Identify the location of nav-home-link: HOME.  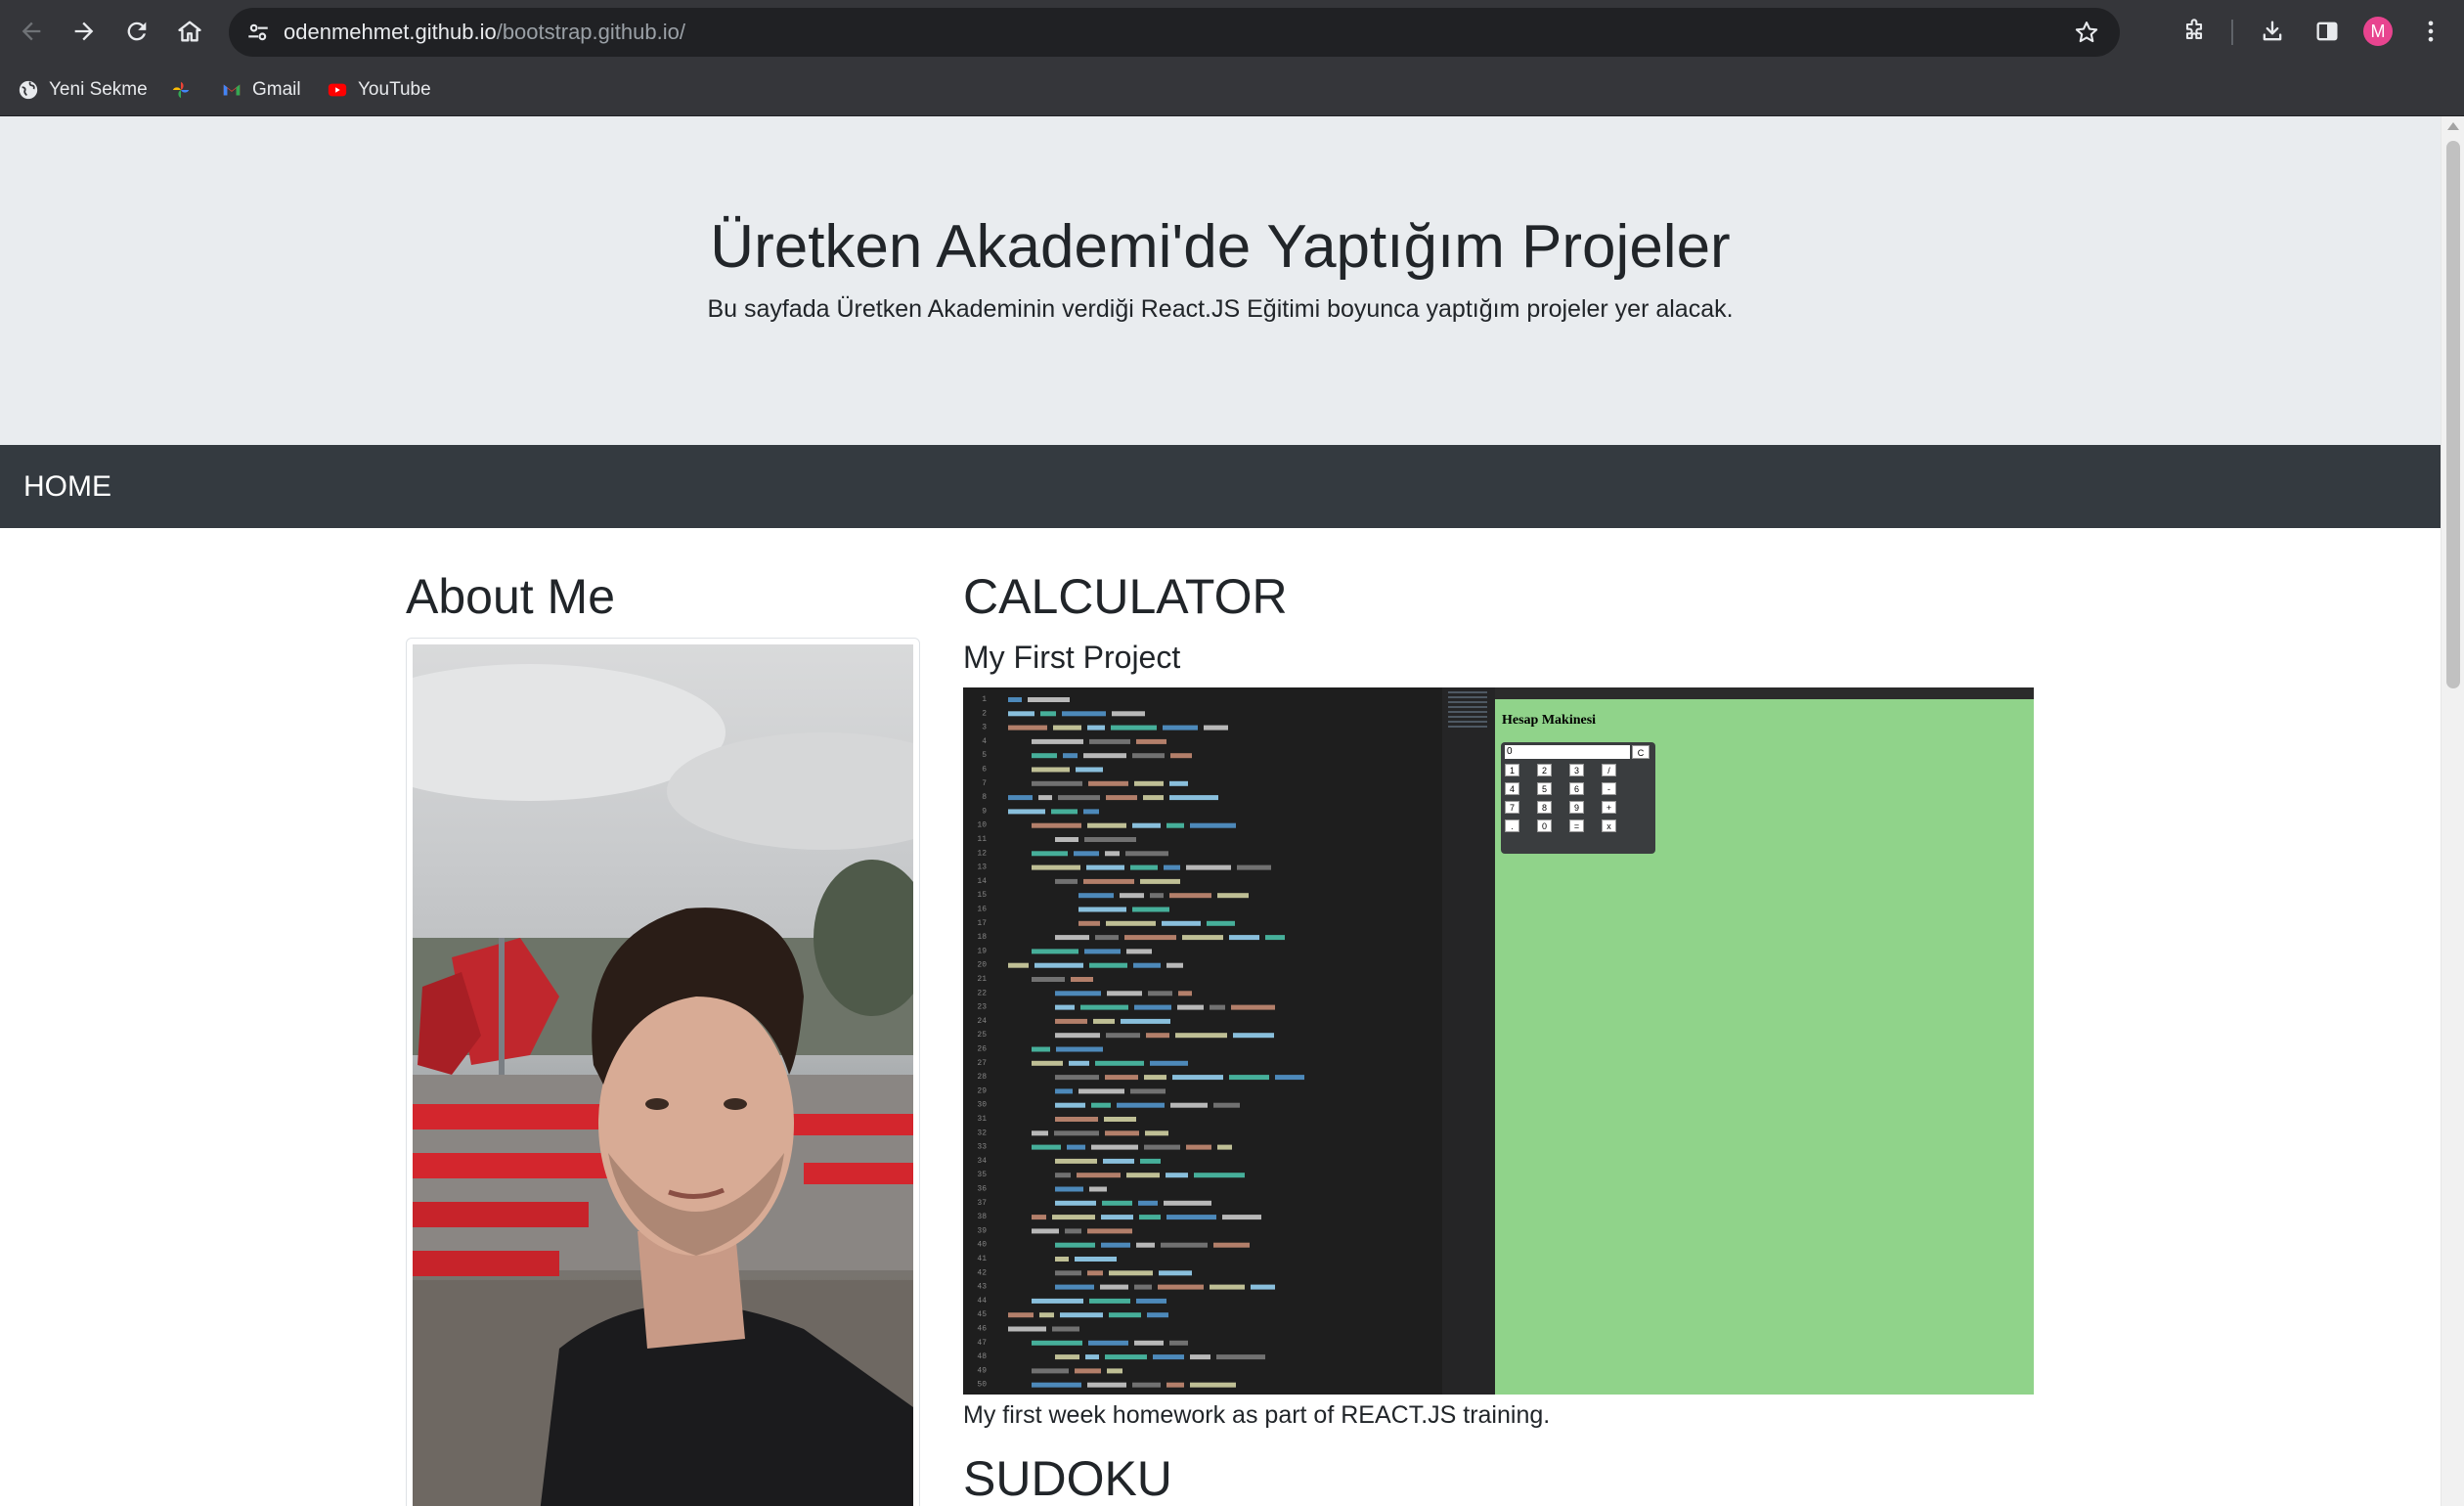
(67, 486).